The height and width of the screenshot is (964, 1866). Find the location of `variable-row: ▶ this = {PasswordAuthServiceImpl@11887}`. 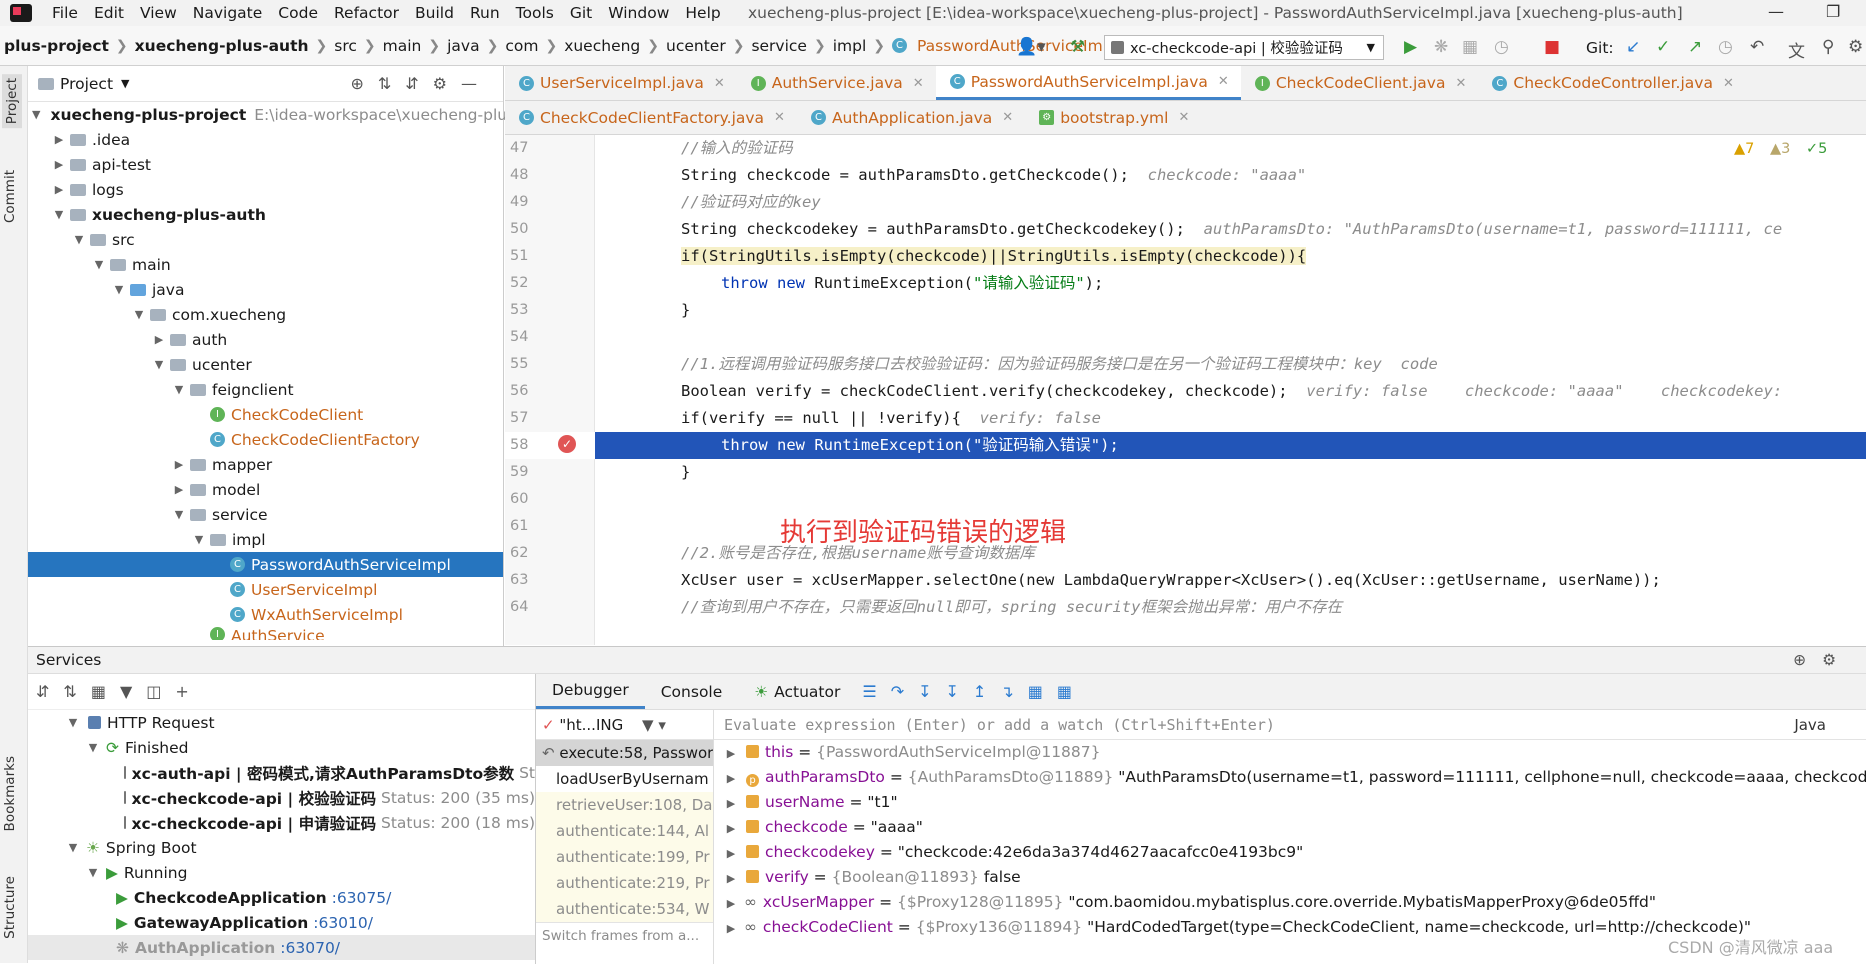

variable-row: ▶ this = {PasswordAuthServiceImpl@11887} is located at coordinates (1290, 752).